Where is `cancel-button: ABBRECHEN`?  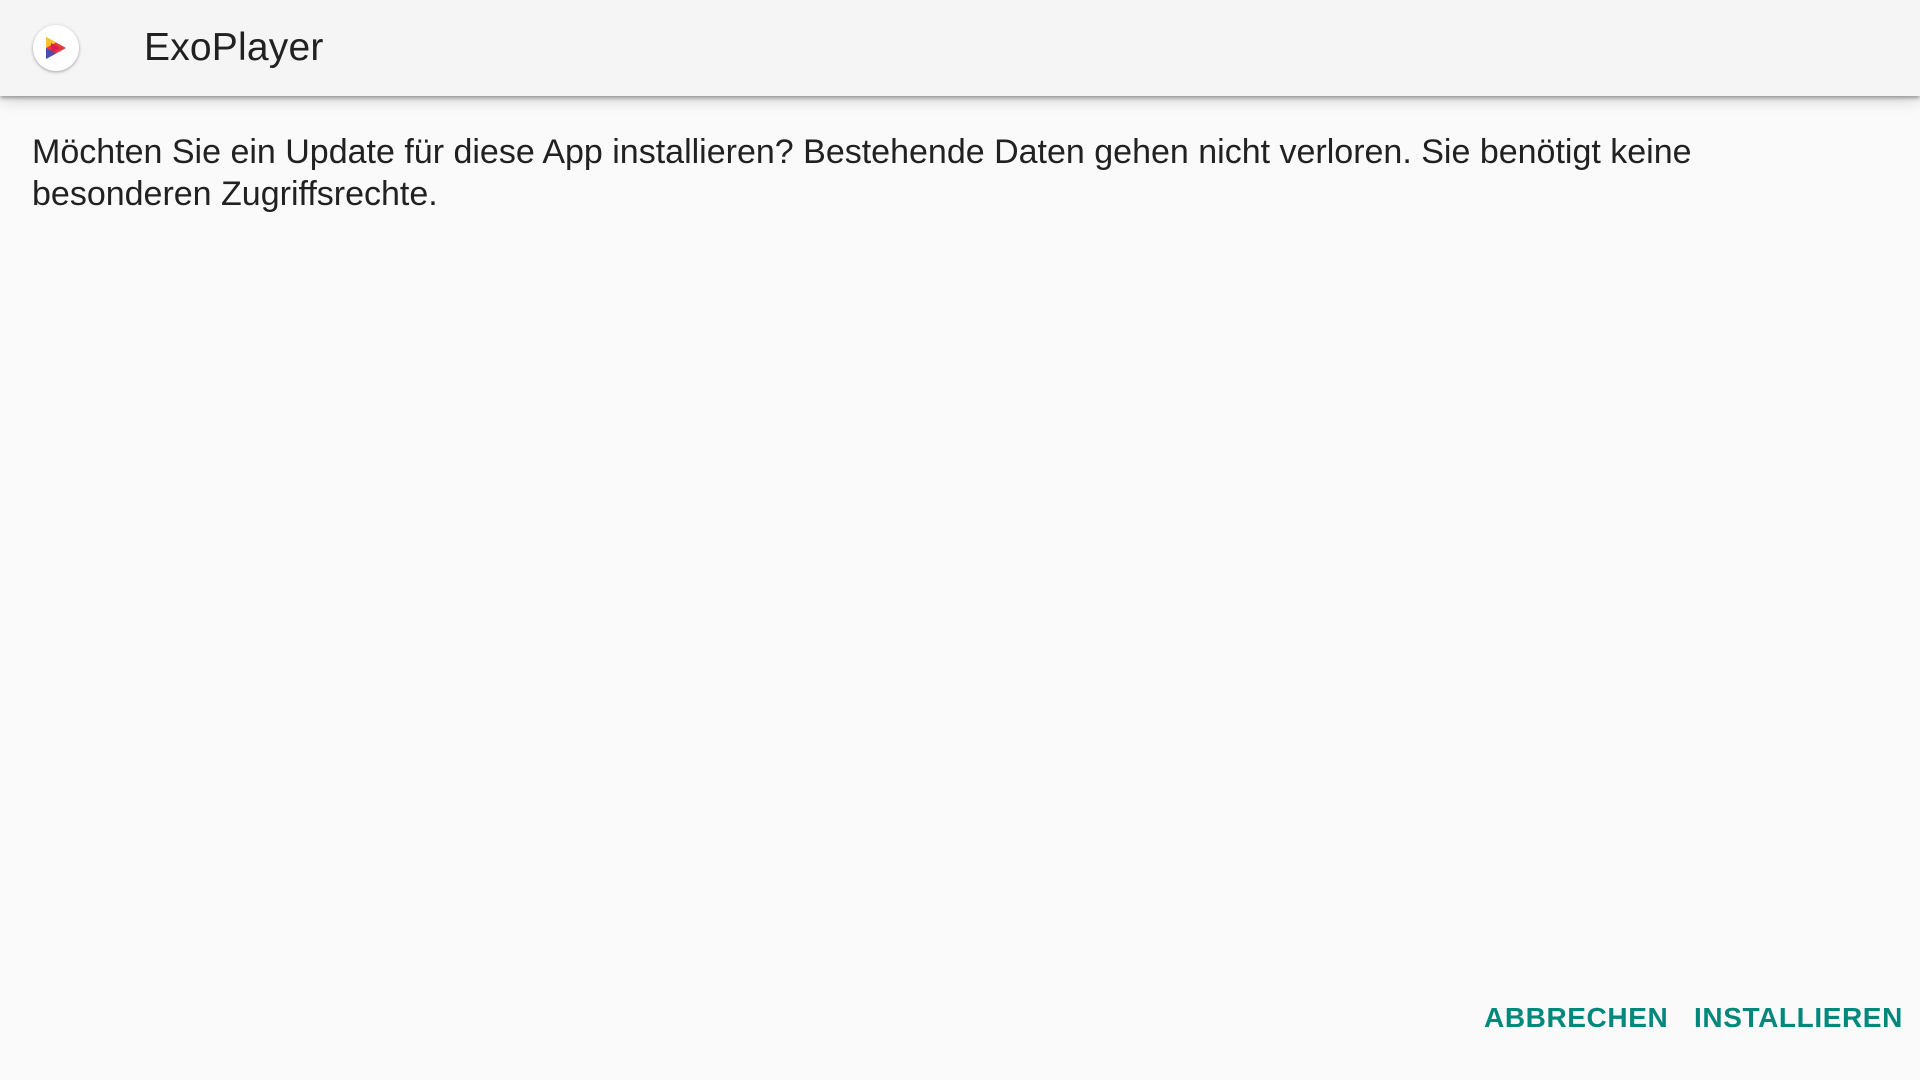 cancel-button: ABBRECHEN is located at coordinates (1576, 1018).